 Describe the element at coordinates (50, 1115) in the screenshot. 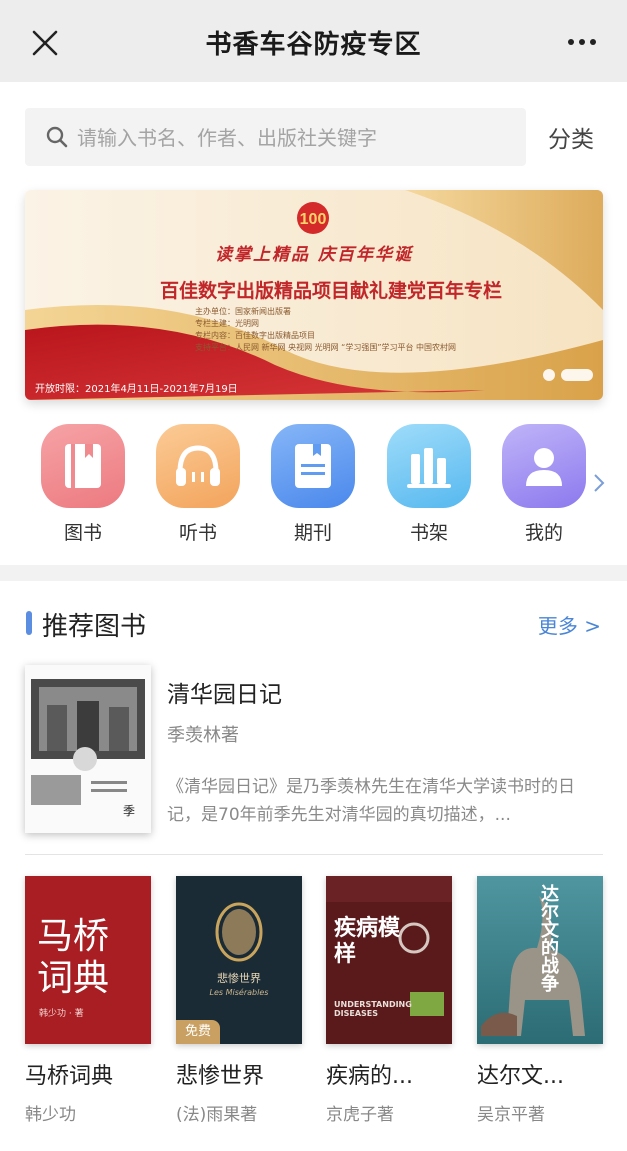

I see `book-author: 韩少功` at that location.